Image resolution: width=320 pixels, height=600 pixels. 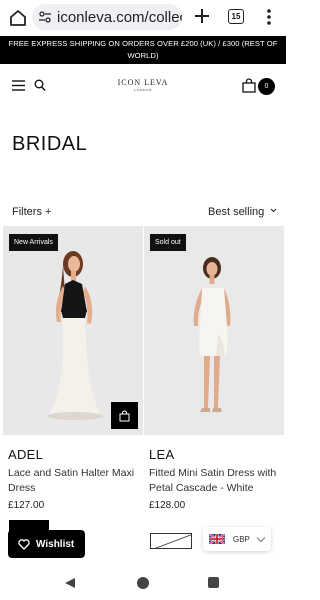 What do you see at coordinates (214, 454) in the screenshot?
I see `product-name: LEA` at bounding box center [214, 454].